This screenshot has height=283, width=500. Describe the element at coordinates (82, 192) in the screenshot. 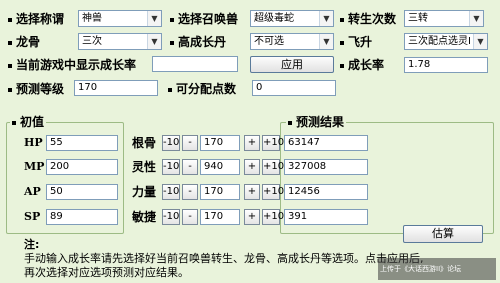

I see `stat-input-ap: 50` at that location.